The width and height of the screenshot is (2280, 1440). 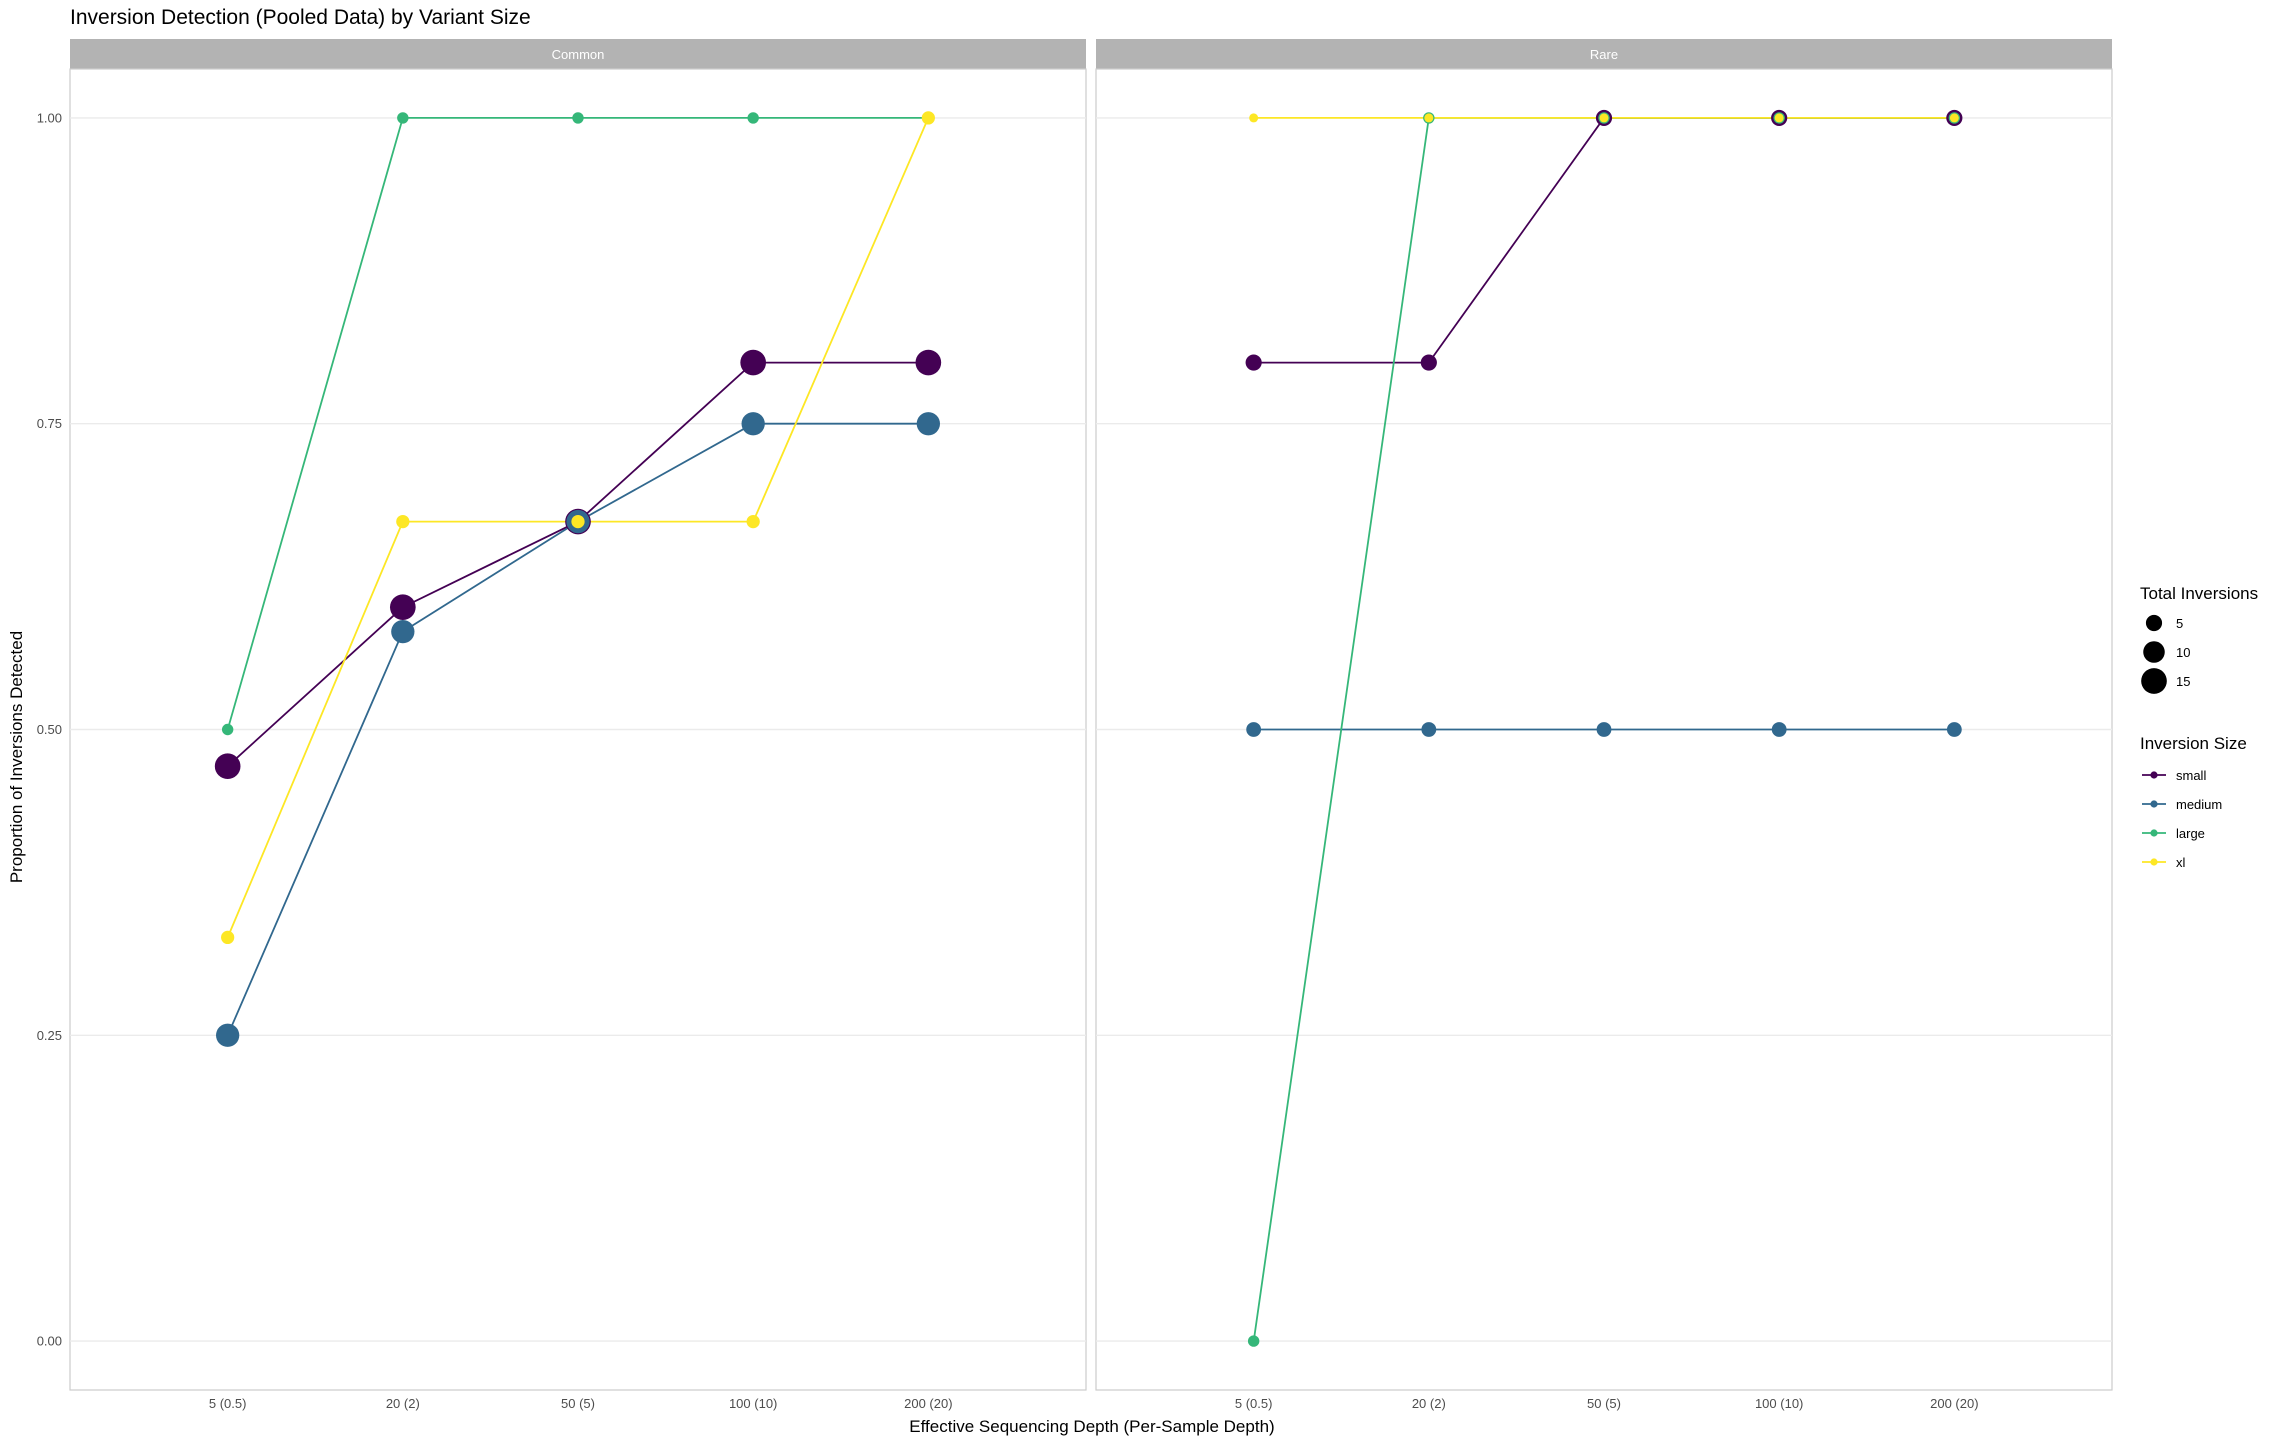 What do you see at coordinates (49, 117) in the screenshot?
I see `y-tick-label: 1.00` at bounding box center [49, 117].